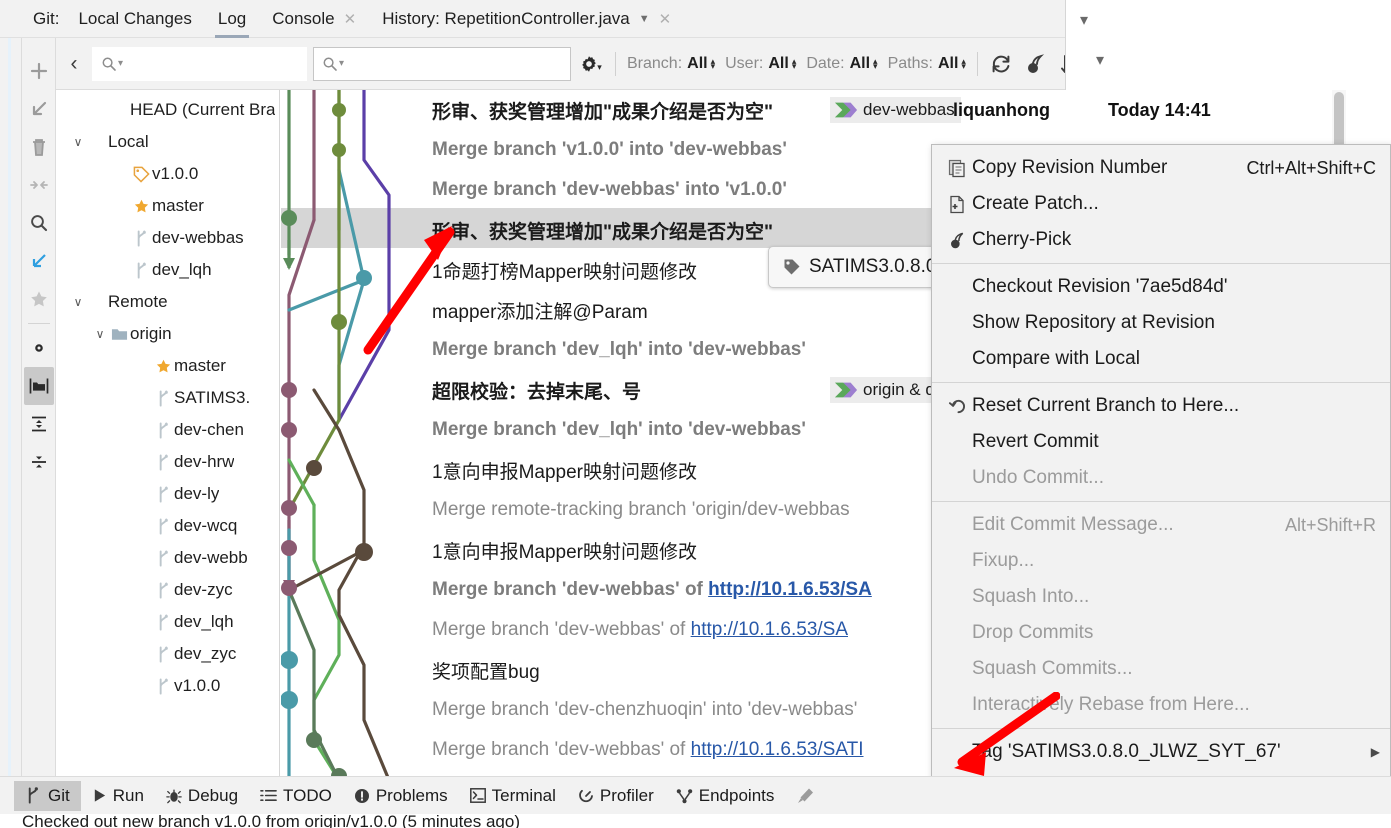  What do you see at coordinates (1161, 323) in the screenshot?
I see `menu-item-show-repository-at-revision: Show Repository at Revision` at bounding box center [1161, 323].